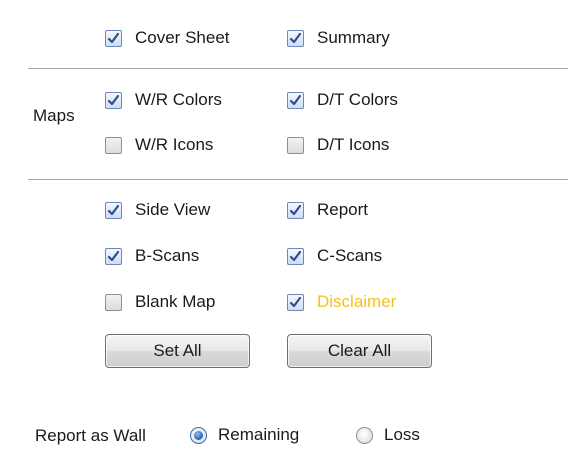  I want to click on blank-map-checkbox: Blank Map, so click(160, 302).